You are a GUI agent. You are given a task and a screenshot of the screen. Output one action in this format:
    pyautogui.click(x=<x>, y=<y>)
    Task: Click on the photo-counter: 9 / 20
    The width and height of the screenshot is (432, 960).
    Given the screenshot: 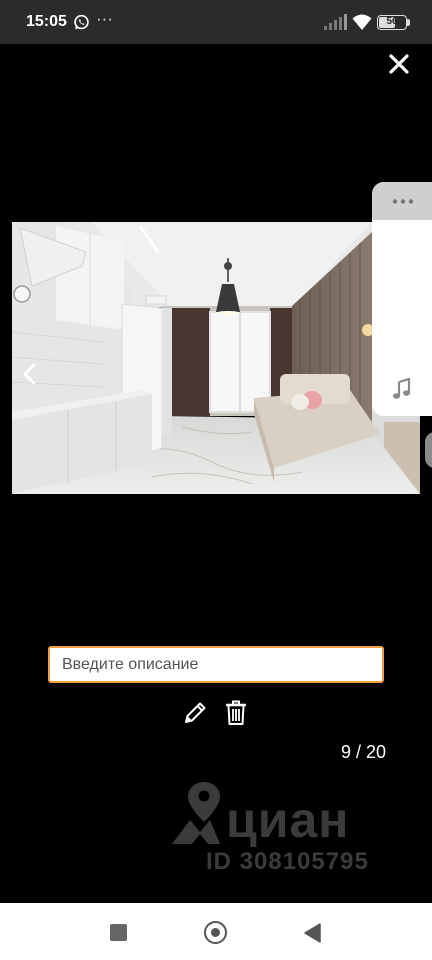 What is the action you would take?
    pyautogui.click(x=363, y=752)
    